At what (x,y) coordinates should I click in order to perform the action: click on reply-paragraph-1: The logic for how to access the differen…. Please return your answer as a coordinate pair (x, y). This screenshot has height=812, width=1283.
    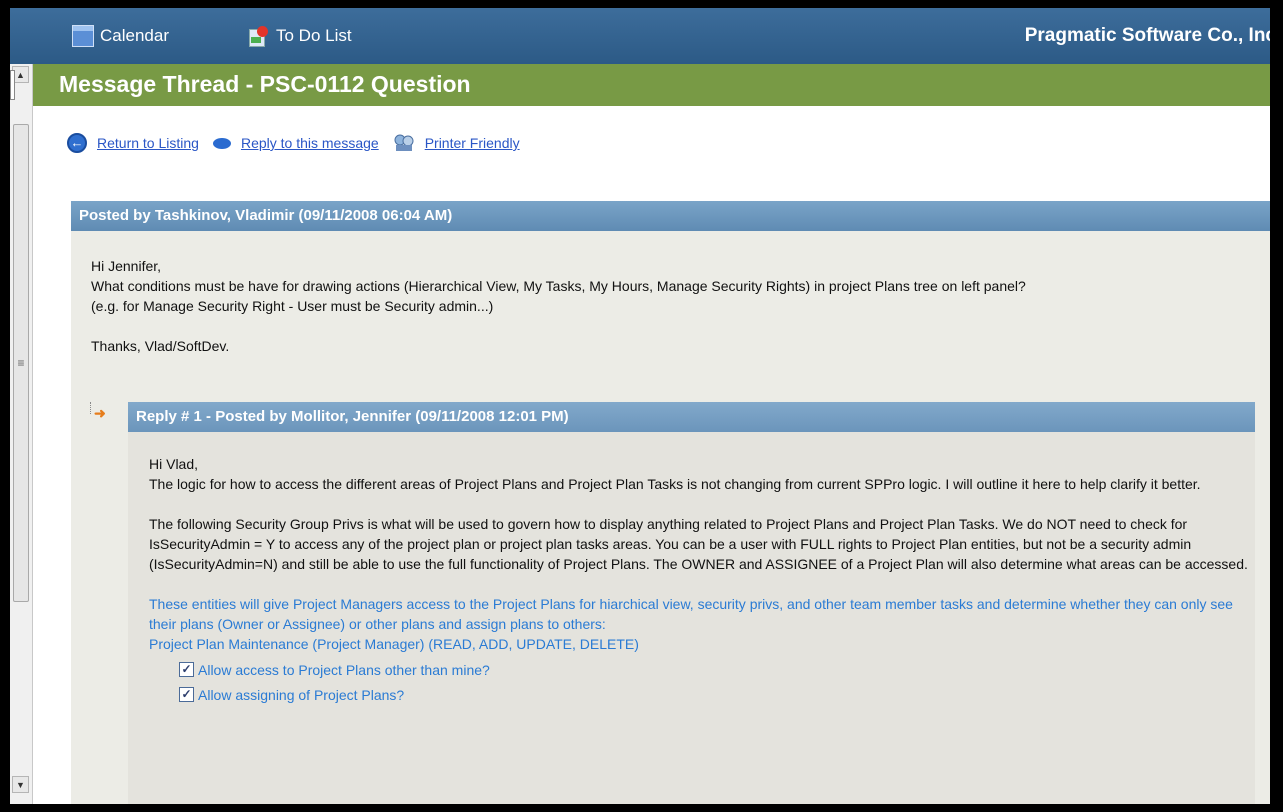
    Looking at the image, I should click on (675, 484).